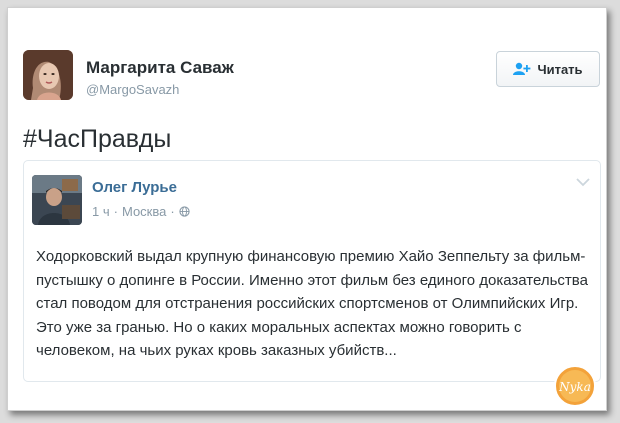  I want to click on nyka-logo-icon: Nyka, so click(575, 386).